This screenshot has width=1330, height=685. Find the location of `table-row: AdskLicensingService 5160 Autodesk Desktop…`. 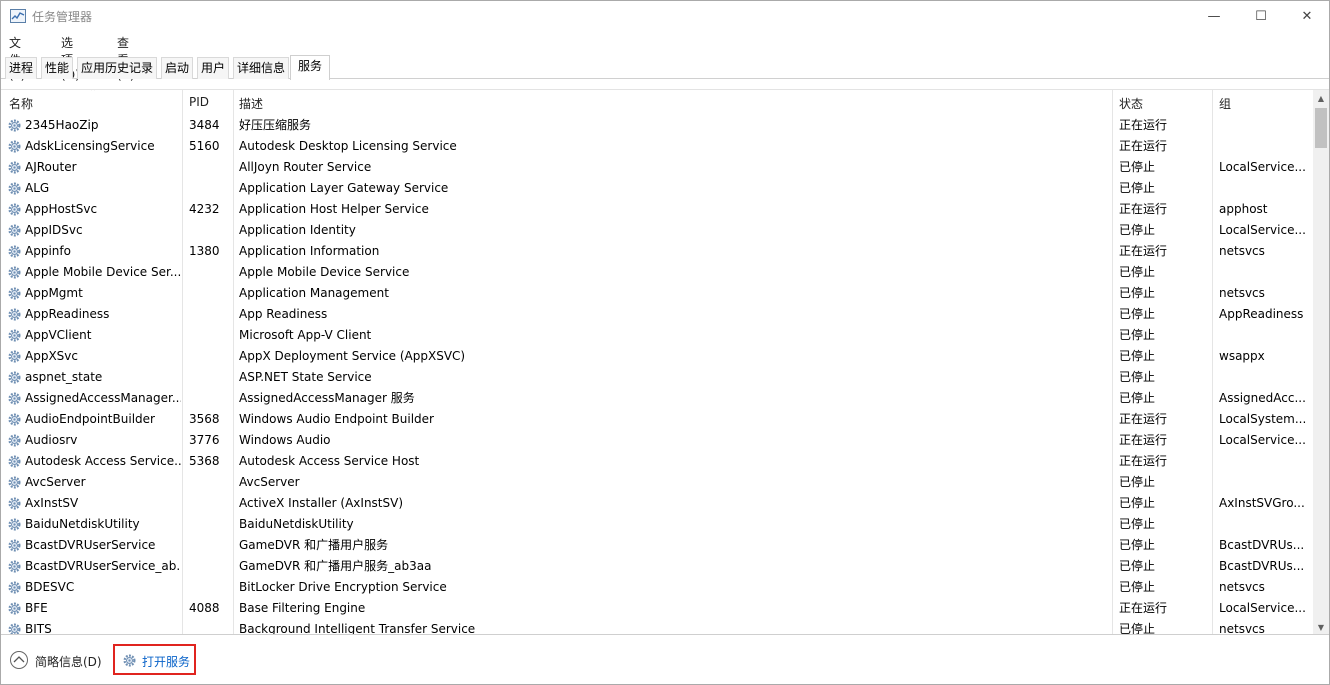

table-row: AdskLicensingService 5160 Autodesk Desktop… is located at coordinates (657, 146).